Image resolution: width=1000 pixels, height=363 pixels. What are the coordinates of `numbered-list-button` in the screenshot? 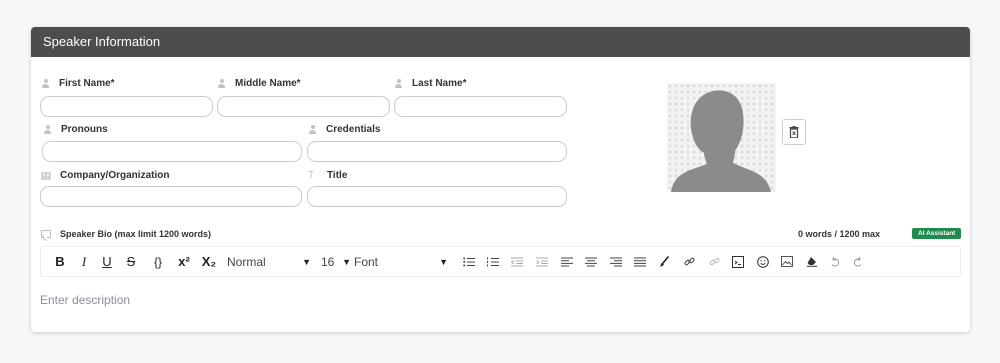 It's located at (493, 261).